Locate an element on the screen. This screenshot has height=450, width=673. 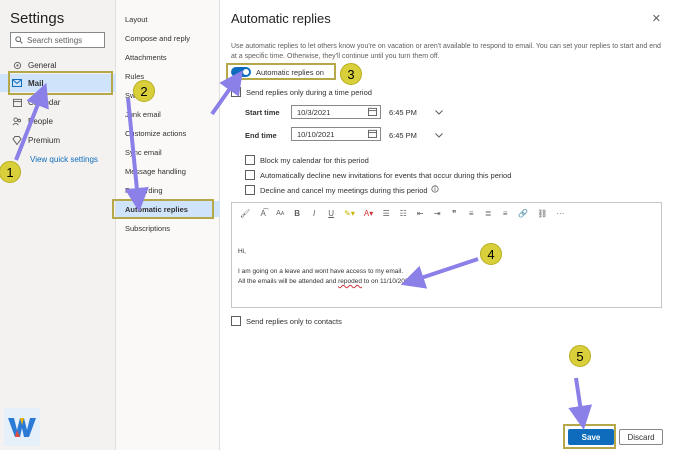
annotation-badge-2: 2 is located at coordinates (144, 91).